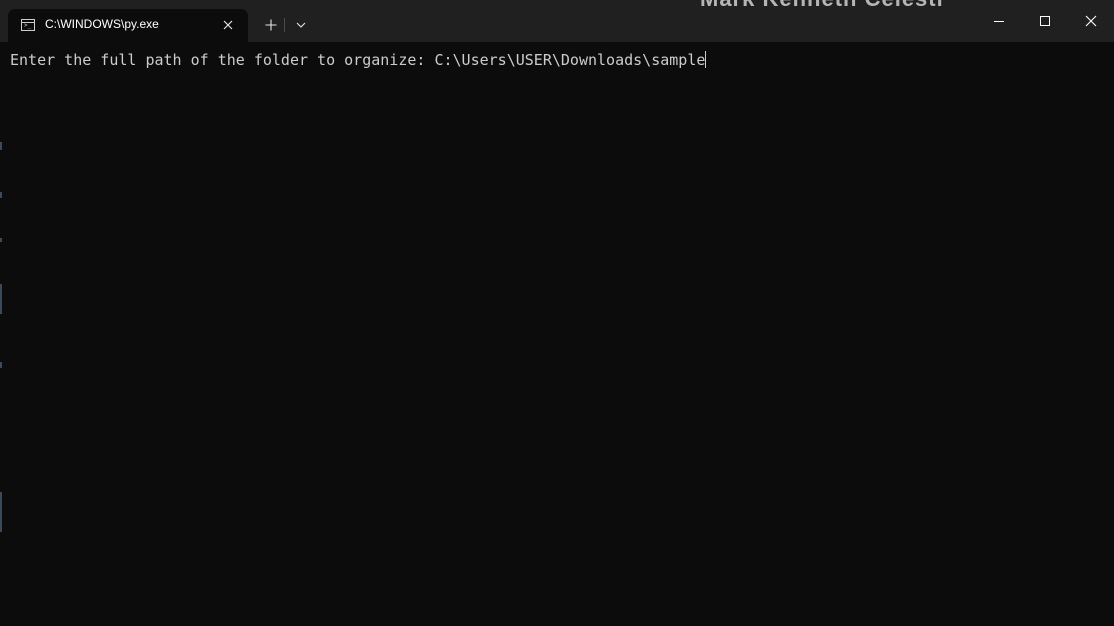  I want to click on chevron-down-icon, so click(301, 25).